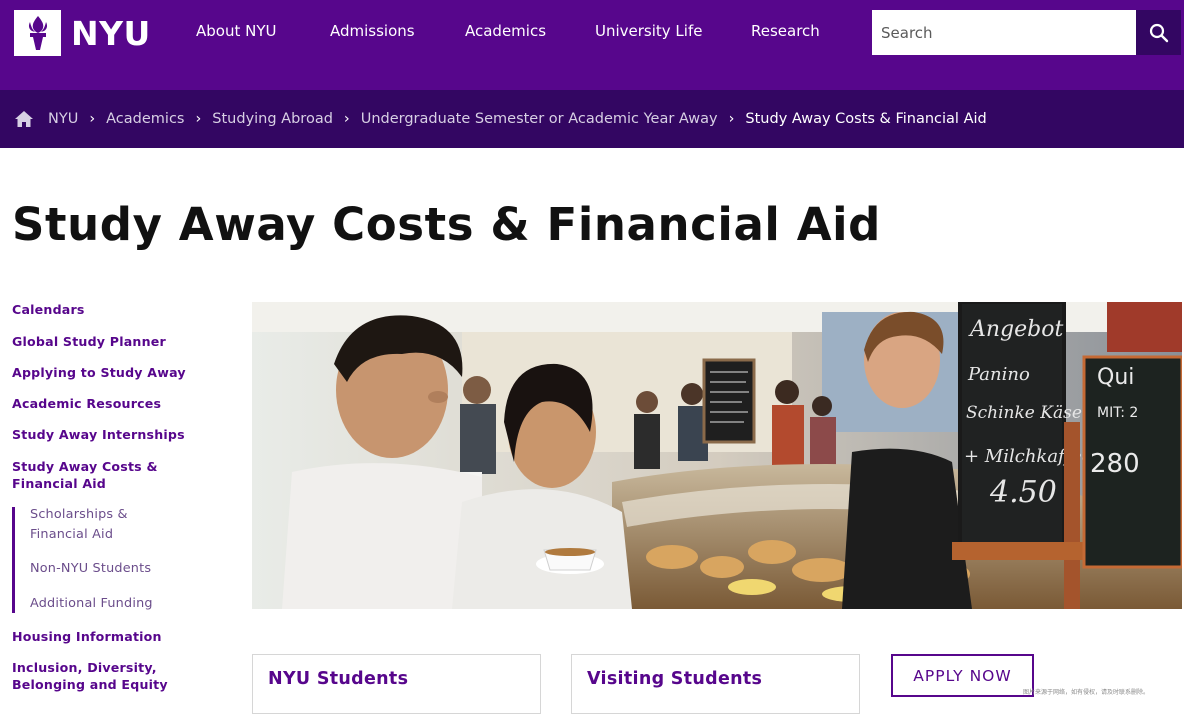 The width and height of the screenshot is (1184, 714). I want to click on card-nyu-students: NYU Students, so click(396, 684).